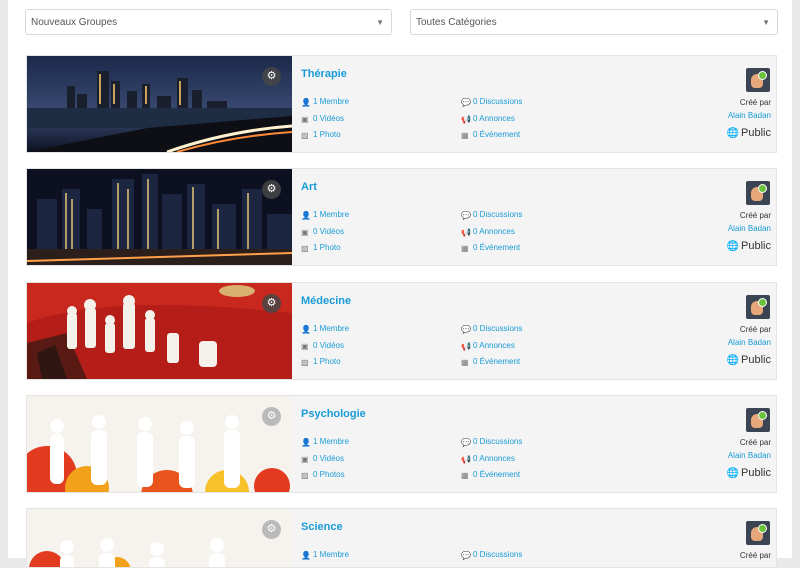 The width and height of the screenshot is (800, 568). Describe the element at coordinates (456, 22) in the screenshot. I see `category-value: Toutes Catégories` at that location.